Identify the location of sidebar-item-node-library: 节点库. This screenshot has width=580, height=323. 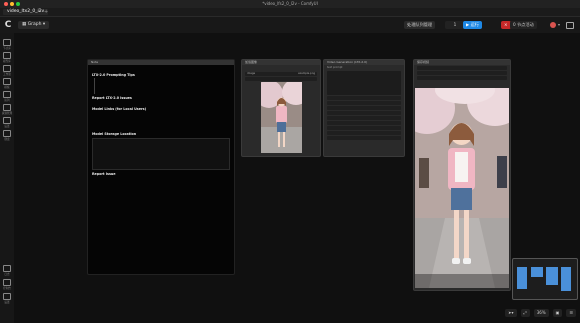
(7, 44).